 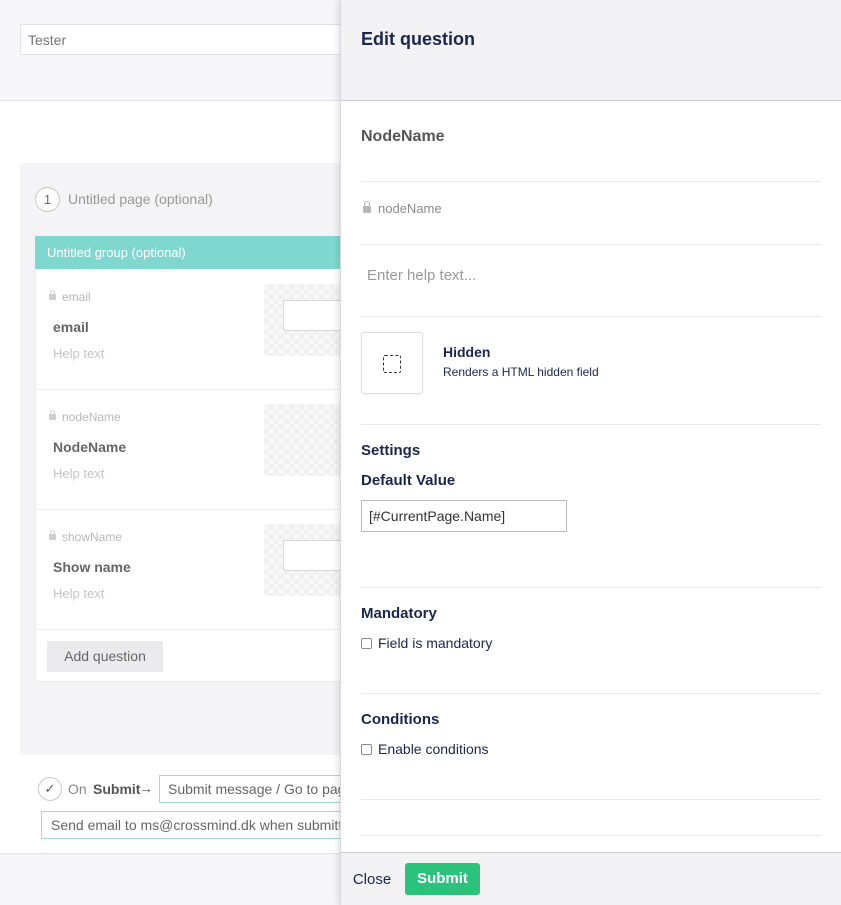 I want to click on question-alias: email, so click(x=70, y=297).